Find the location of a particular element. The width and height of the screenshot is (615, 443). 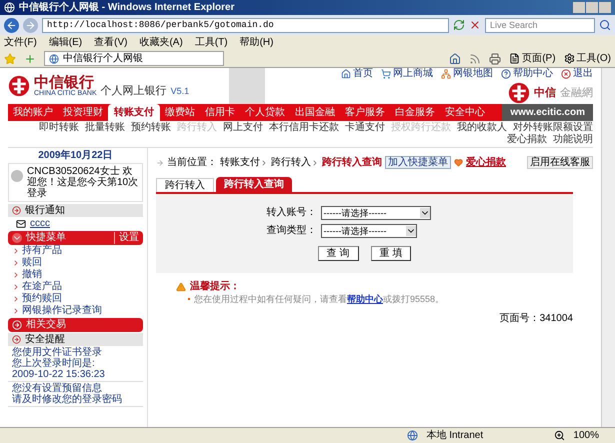

partner-name: 中信 is located at coordinates (545, 93).